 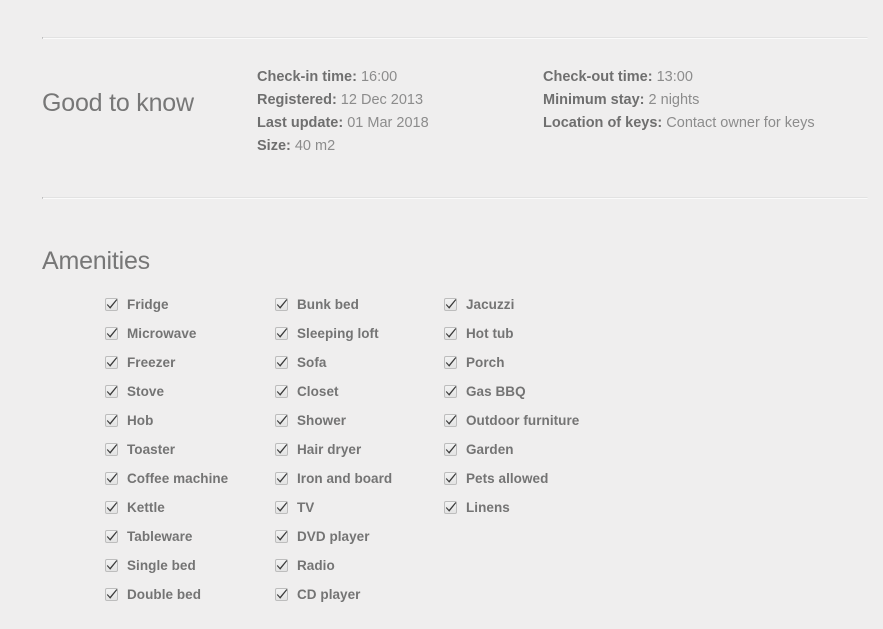 What do you see at coordinates (333, 478) in the screenshot?
I see `amenity-item: Iron and board` at bounding box center [333, 478].